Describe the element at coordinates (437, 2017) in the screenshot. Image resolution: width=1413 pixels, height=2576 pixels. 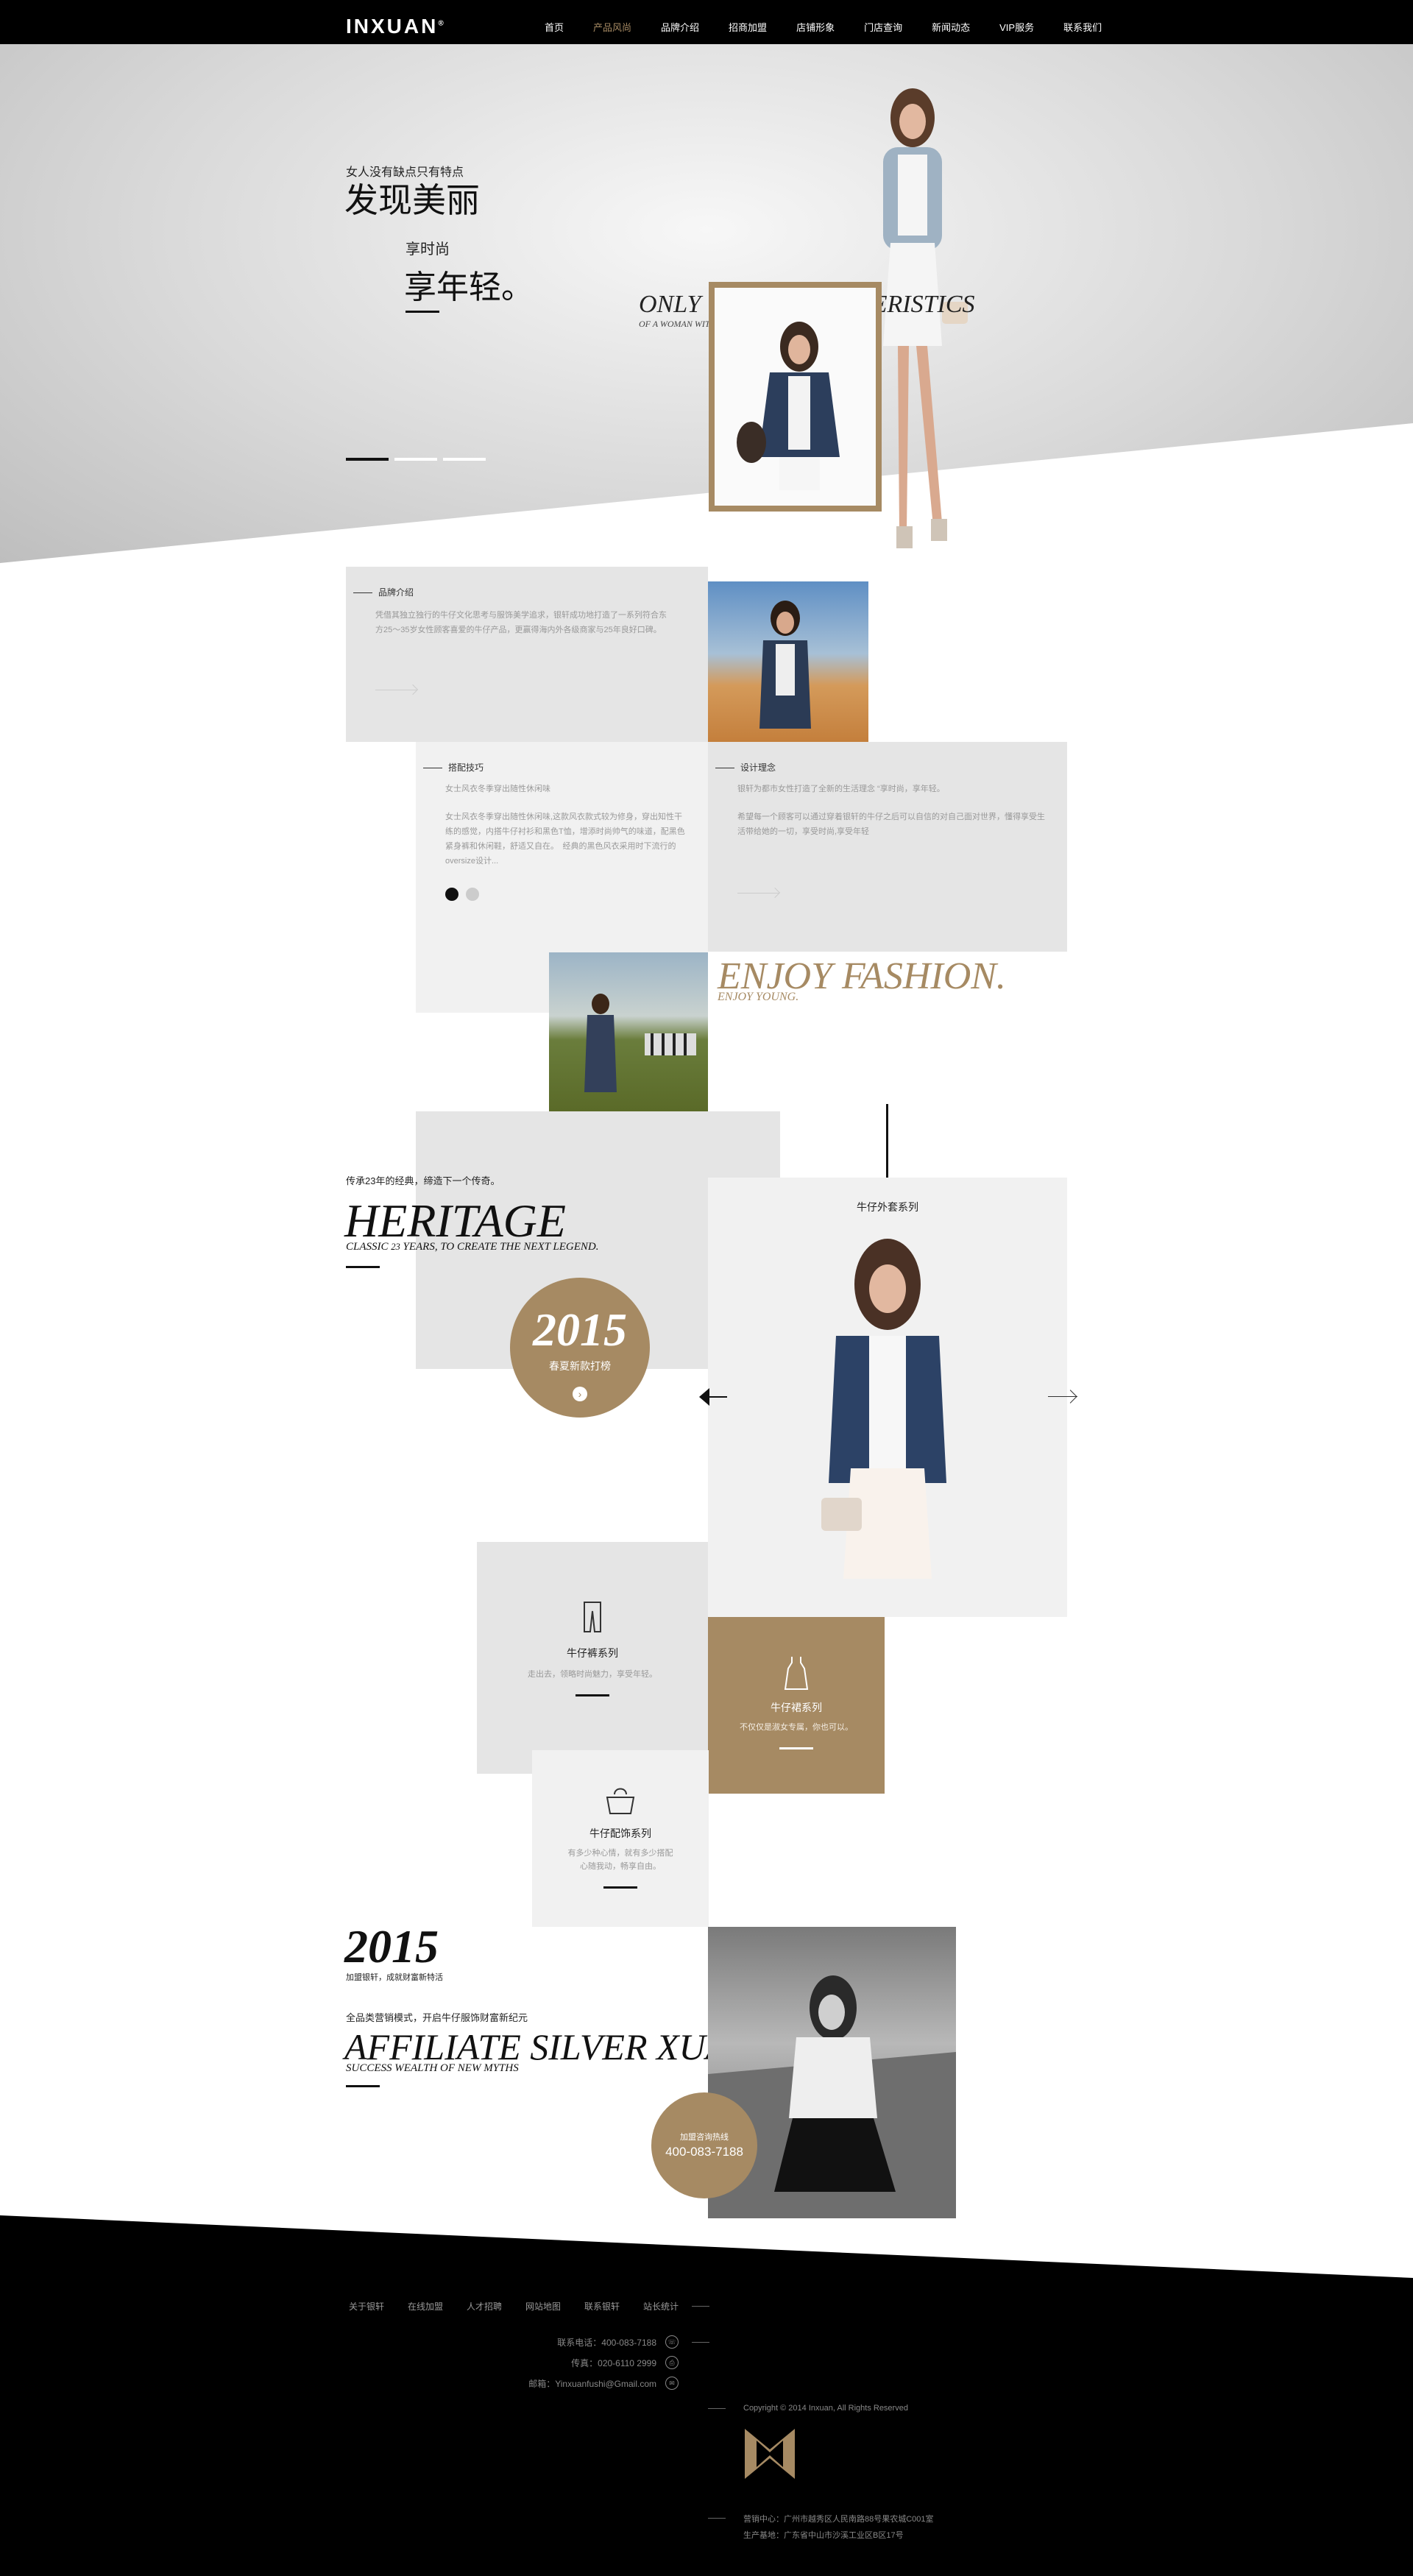
I see `affiliate-lead: 全品类营销模式，开启牛仔服饰财富新纪元` at that location.